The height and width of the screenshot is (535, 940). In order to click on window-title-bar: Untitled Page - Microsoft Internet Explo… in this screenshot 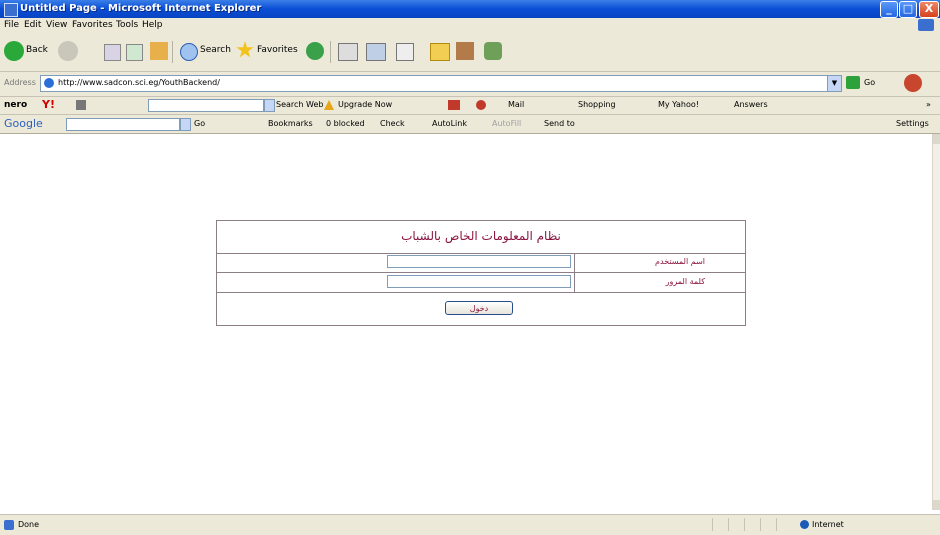, I will do `click(470, 9)`.